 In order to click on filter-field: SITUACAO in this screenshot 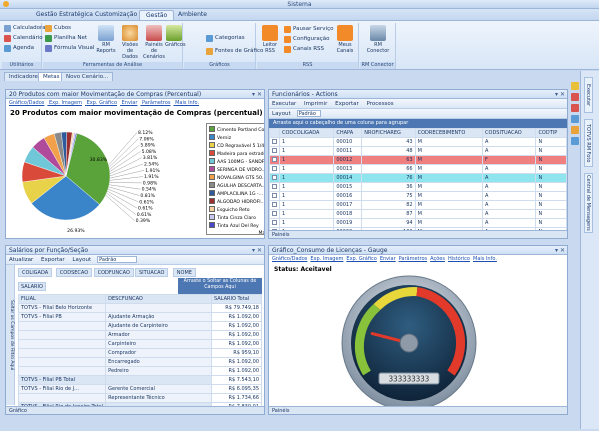, I will do `click(152, 272)`.